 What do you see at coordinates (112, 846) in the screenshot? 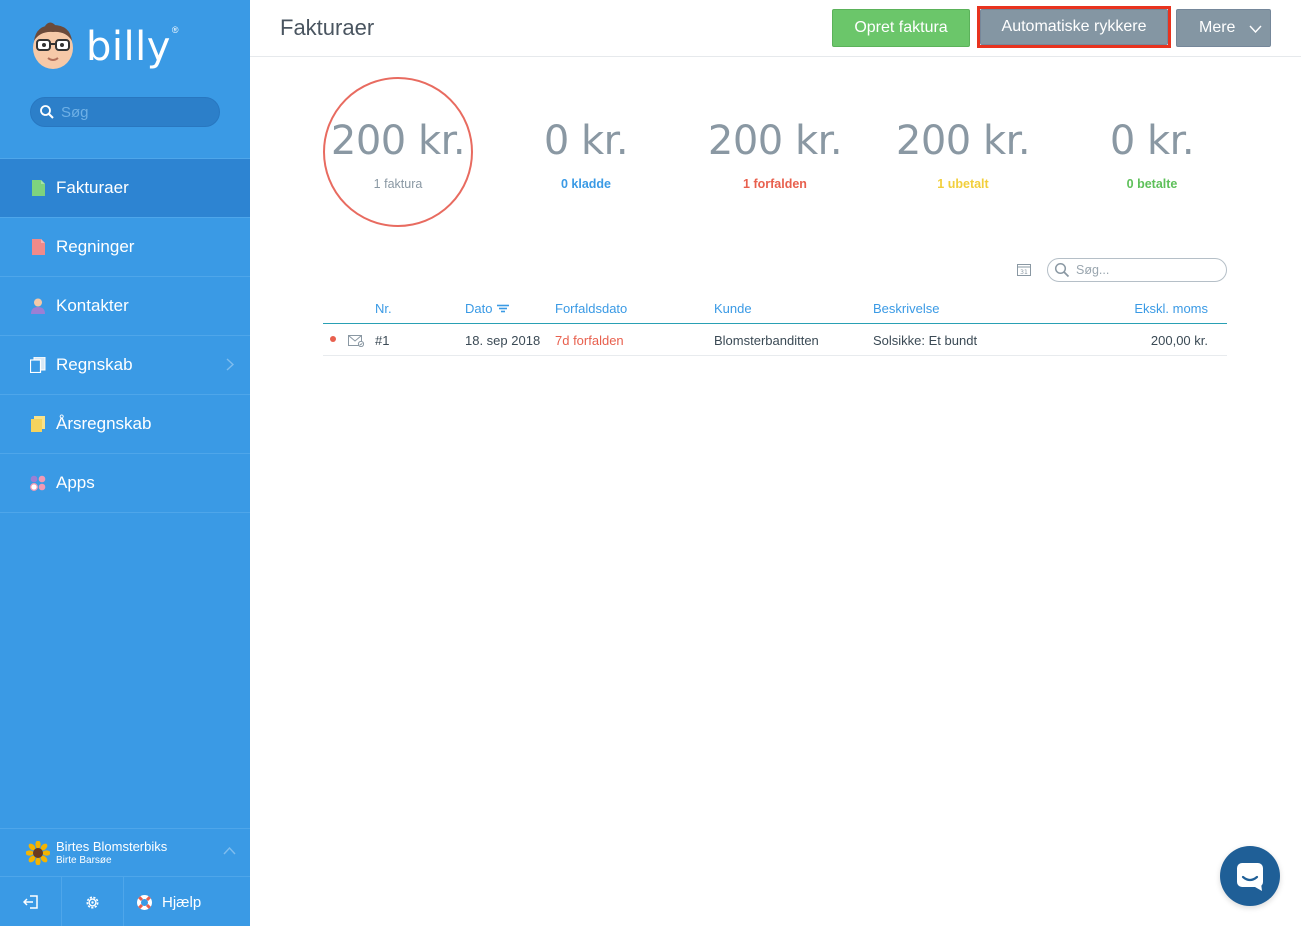
I see `company-name: Birtes Blomsterbiks` at bounding box center [112, 846].